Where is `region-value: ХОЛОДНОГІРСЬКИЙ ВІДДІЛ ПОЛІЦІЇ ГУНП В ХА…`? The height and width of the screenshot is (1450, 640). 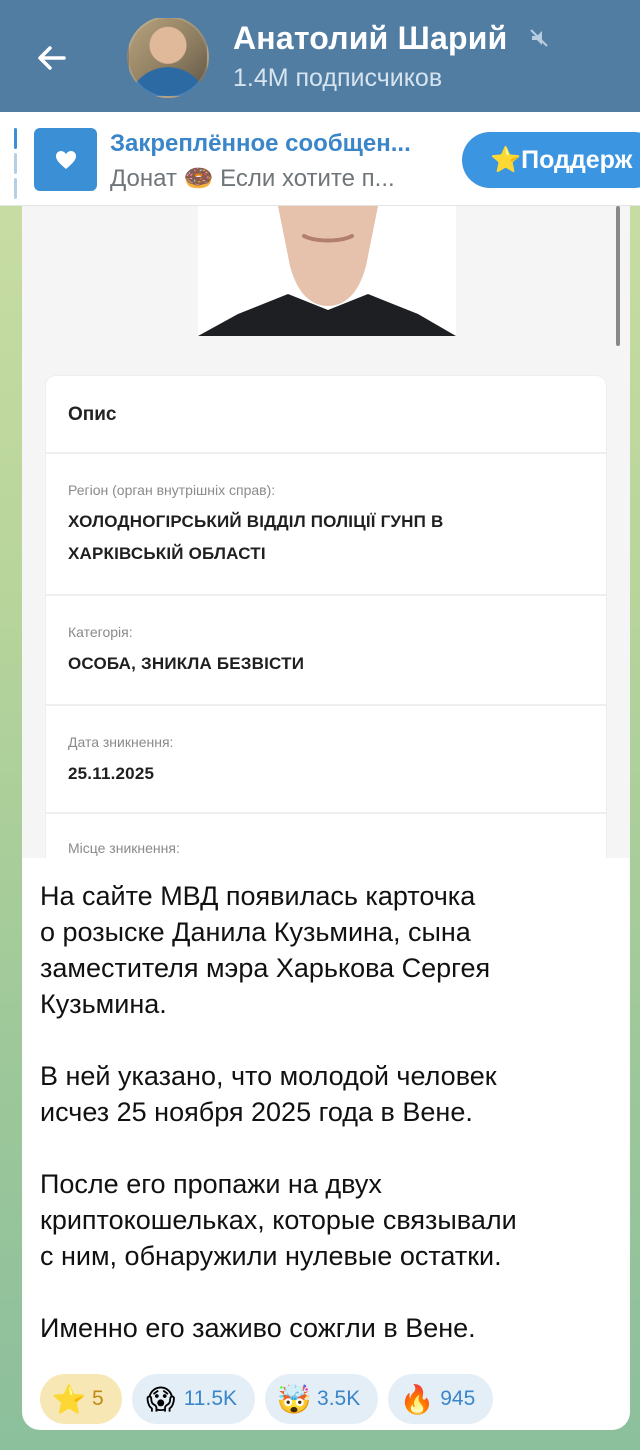
region-value: ХОЛОДНОГІРСЬКИЙ ВІДДІЛ ПОЛІЦІЇ ГУНП В ХА… is located at coordinates (256, 537).